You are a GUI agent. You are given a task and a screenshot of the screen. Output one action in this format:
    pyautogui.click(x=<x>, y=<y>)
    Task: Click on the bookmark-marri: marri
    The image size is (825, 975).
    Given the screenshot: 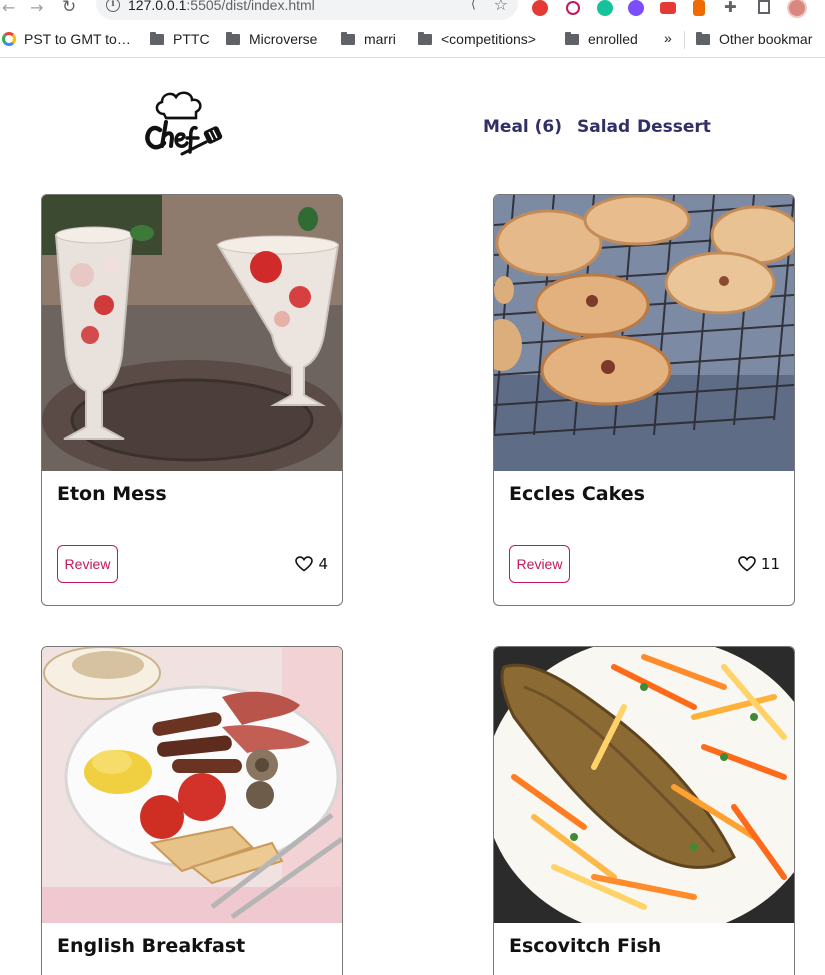 What is the action you would take?
    pyautogui.click(x=368, y=39)
    